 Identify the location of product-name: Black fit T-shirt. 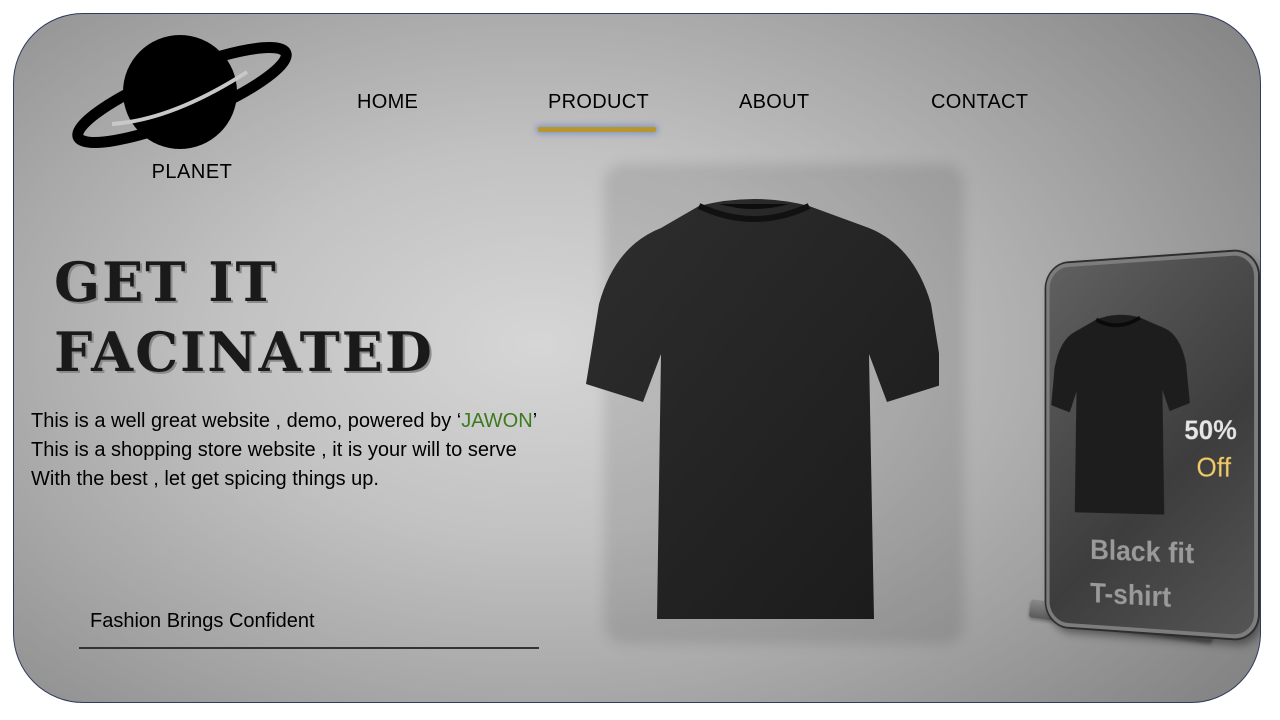
(1142, 575).